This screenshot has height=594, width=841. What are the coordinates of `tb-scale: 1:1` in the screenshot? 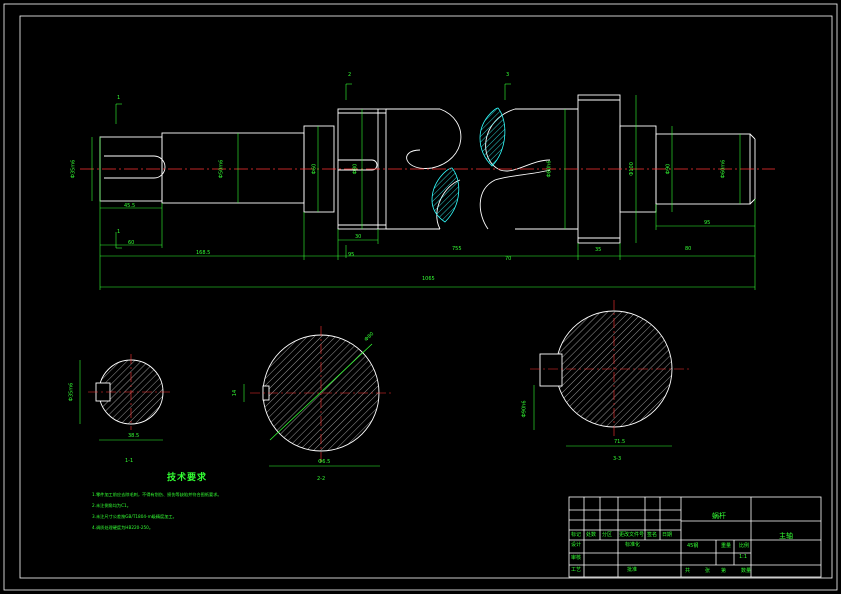 It's located at (743, 557).